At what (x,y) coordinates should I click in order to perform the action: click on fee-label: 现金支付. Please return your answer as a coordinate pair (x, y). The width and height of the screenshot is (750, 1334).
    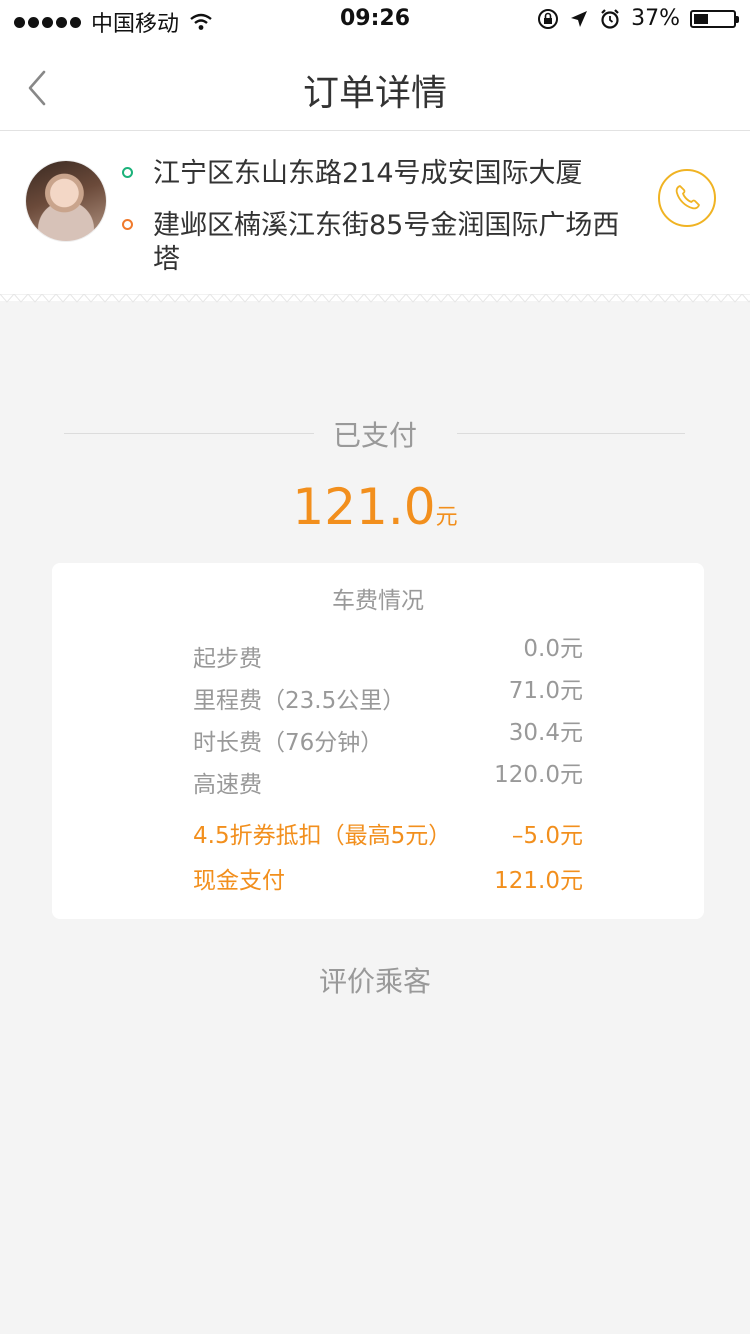
    Looking at the image, I should click on (239, 881).